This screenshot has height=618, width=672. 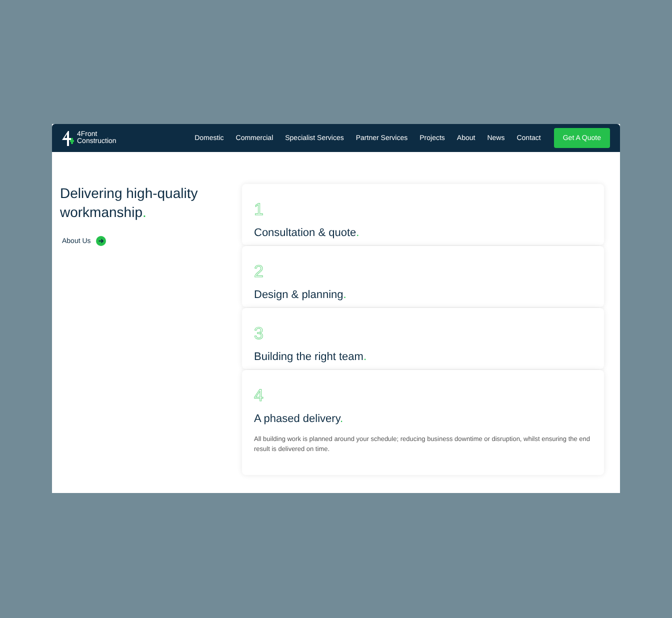 What do you see at coordinates (259, 210) in the screenshot?
I see `step-number: 1` at bounding box center [259, 210].